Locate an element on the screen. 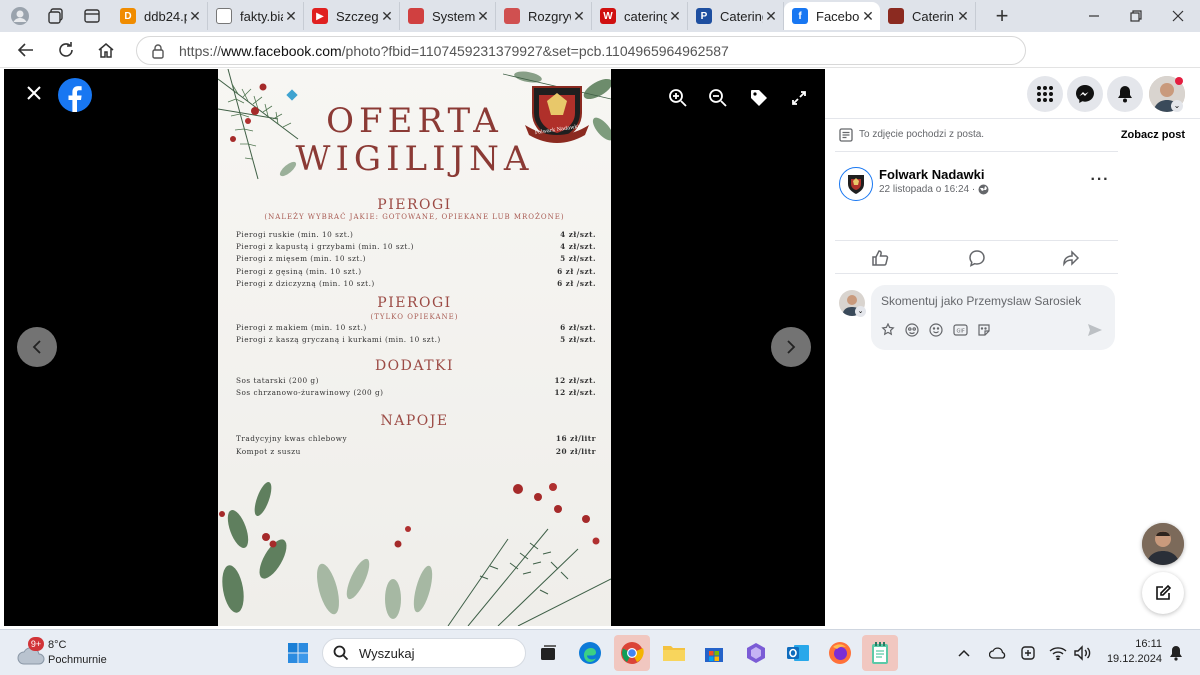 This screenshot has height=675, width=1200. menu-item-name: Pierogi z gęsiną (min. 10 szt.) is located at coordinates (299, 271).